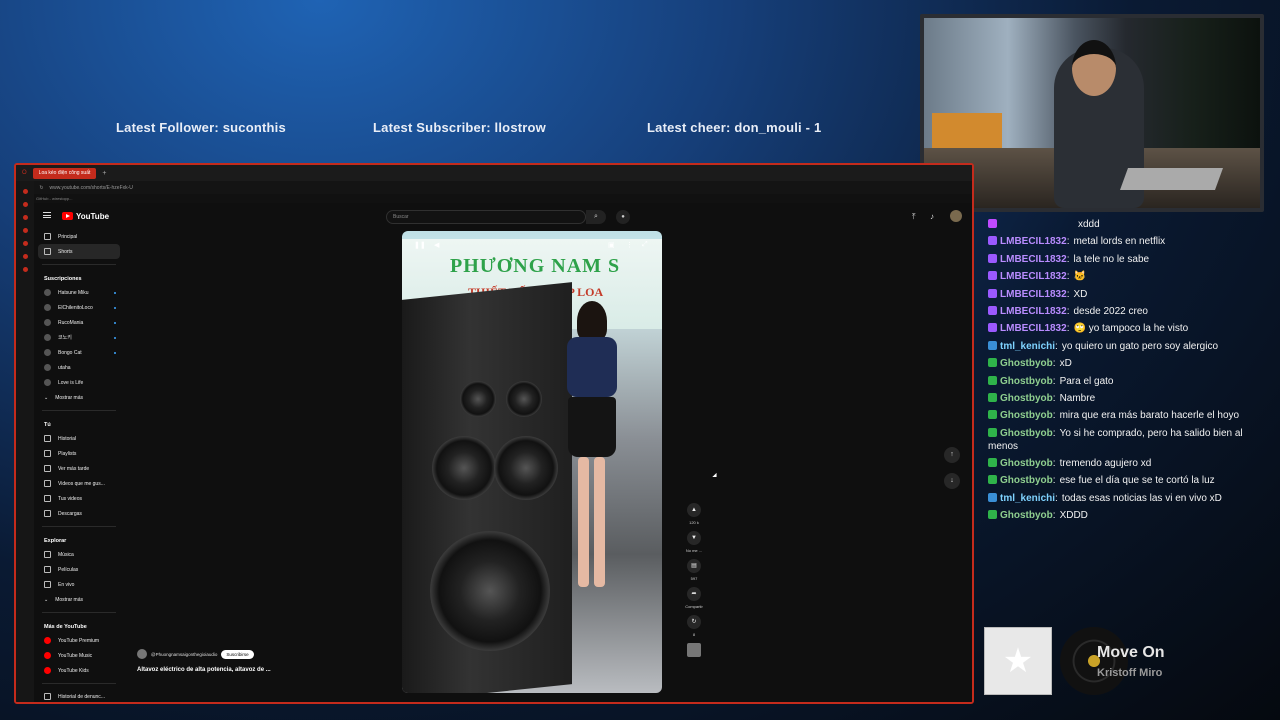 This screenshot has height=720, width=1280. I want to click on sidebar-item-playlists: Playlists, so click(79, 453).